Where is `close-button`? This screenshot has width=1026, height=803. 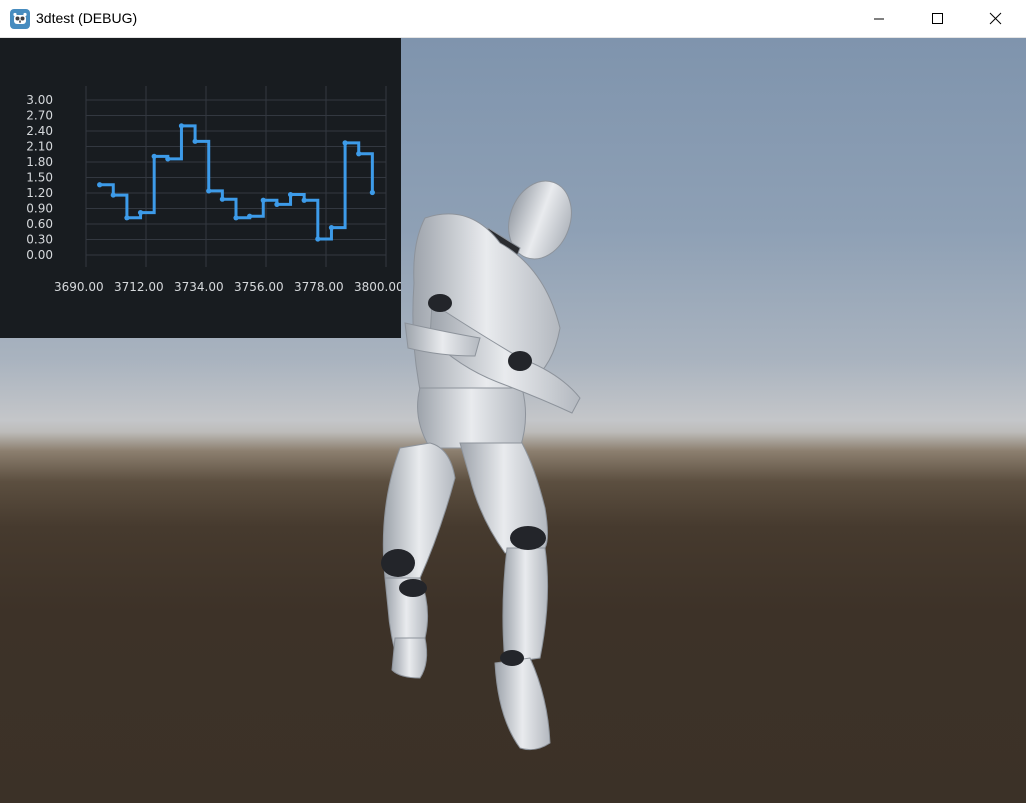
close-button is located at coordinates (995, 19).